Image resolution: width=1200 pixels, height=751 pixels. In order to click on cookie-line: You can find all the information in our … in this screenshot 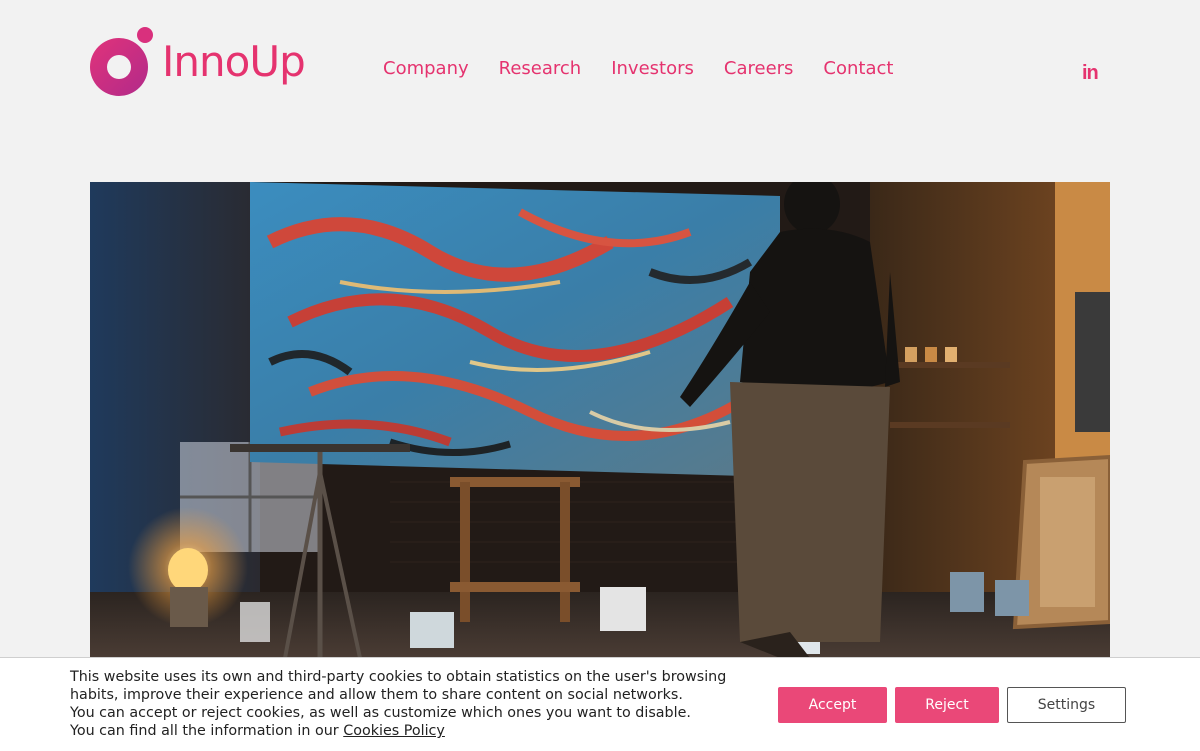, I will do `click(410, 731)`.